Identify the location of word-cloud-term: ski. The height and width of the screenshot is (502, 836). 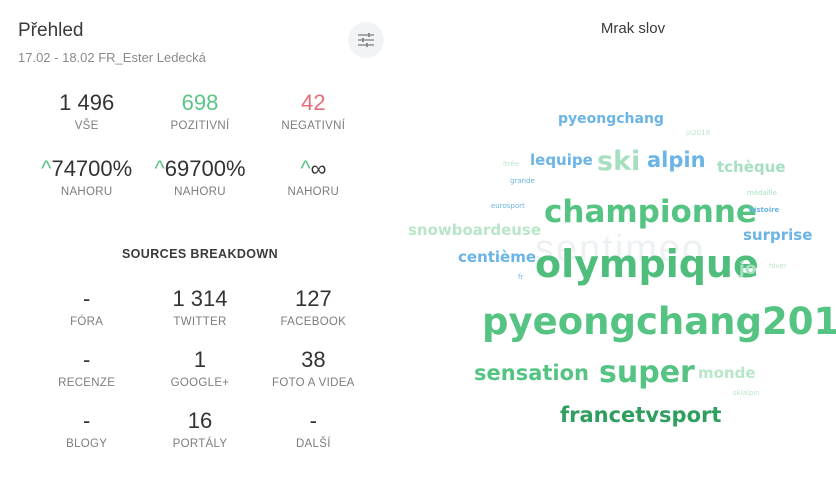
(618, 161).